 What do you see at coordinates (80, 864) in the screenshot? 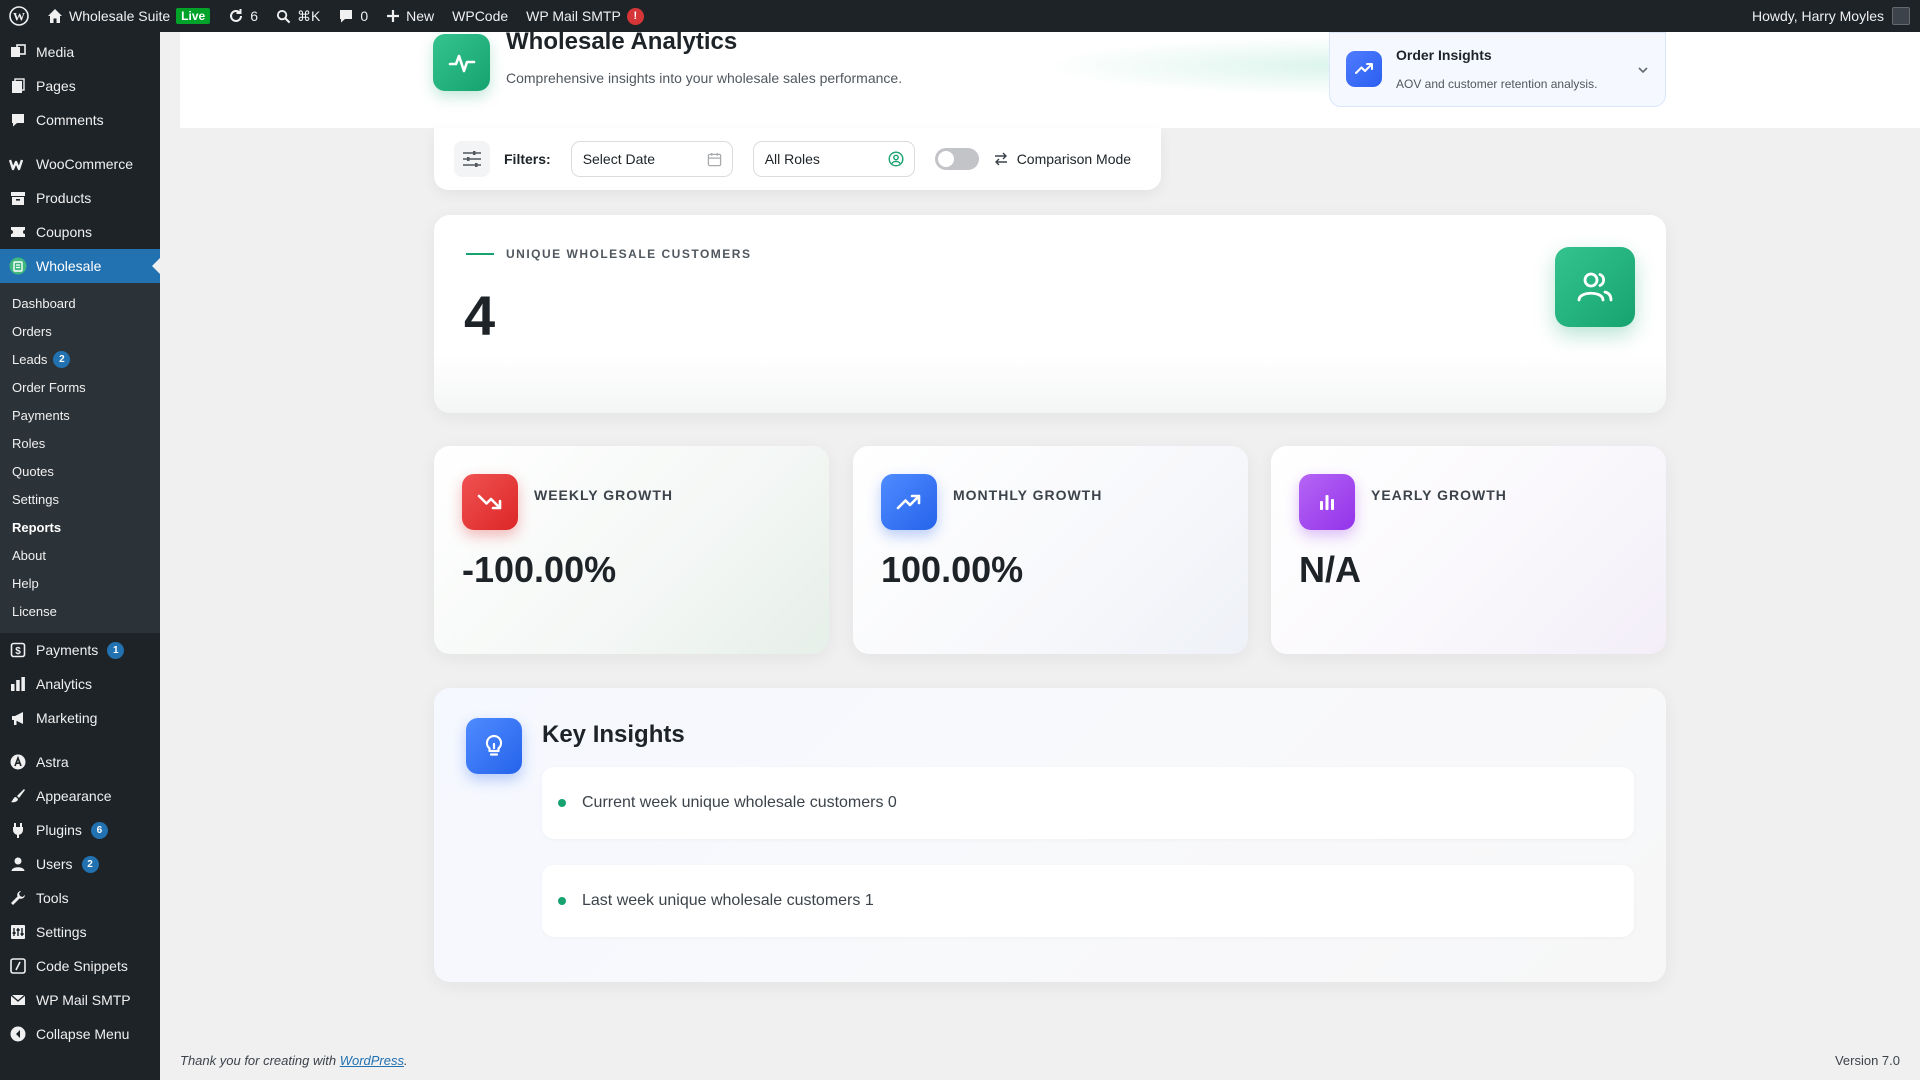
I see `menu-users: Users 2` at bounding box center [80, 864].